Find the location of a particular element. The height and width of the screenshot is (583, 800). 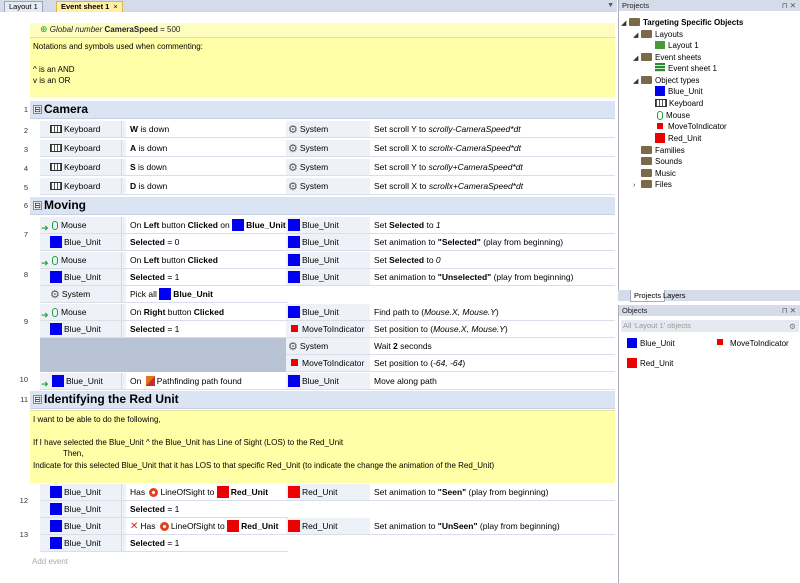

global-variable: ⊕ Global number CameraSpeed = 500 is located at coordinates (322, 30).